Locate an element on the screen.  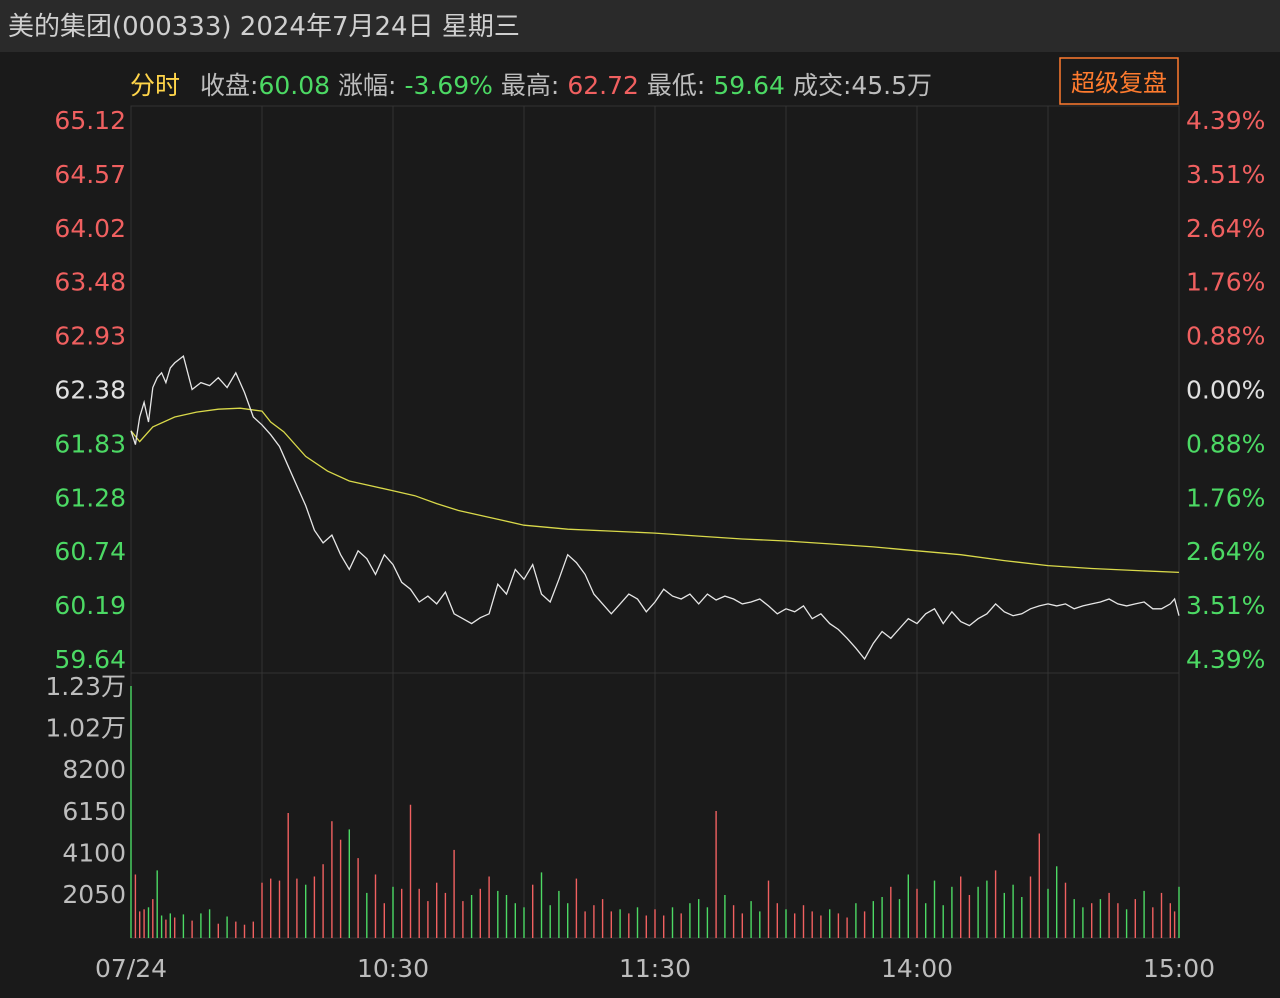
high-label: 最高: is located at coordinates (530, 85).